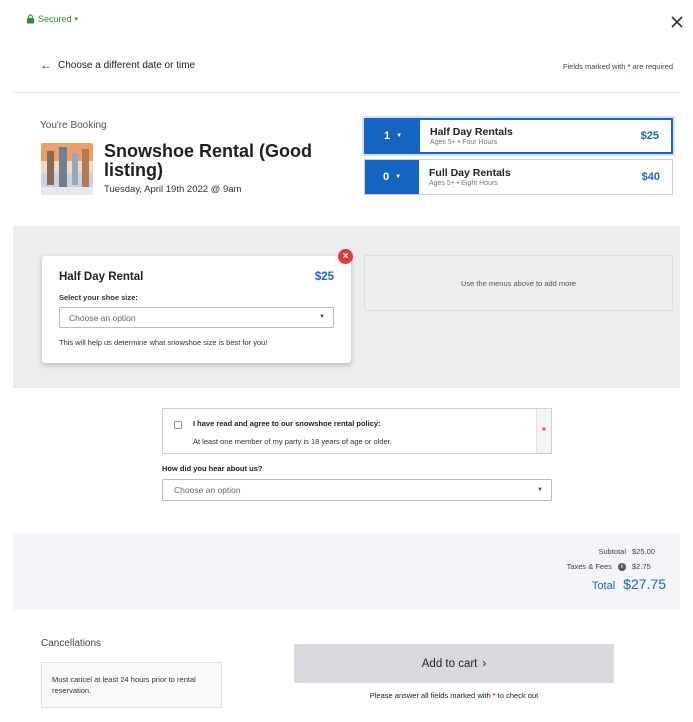 This screenshot has width=693, height=722. What do you see at coordinates (173, 189) in the screenshot?
I see `booking-date: Tuesday, April 19th 2022 @ 9am` at bounding box center [173, 189].